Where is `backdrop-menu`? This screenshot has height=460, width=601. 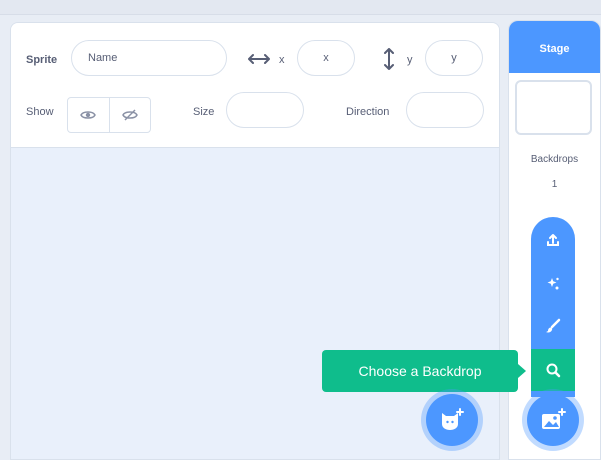 backdrop-menu is located at coordinates (553, 307).